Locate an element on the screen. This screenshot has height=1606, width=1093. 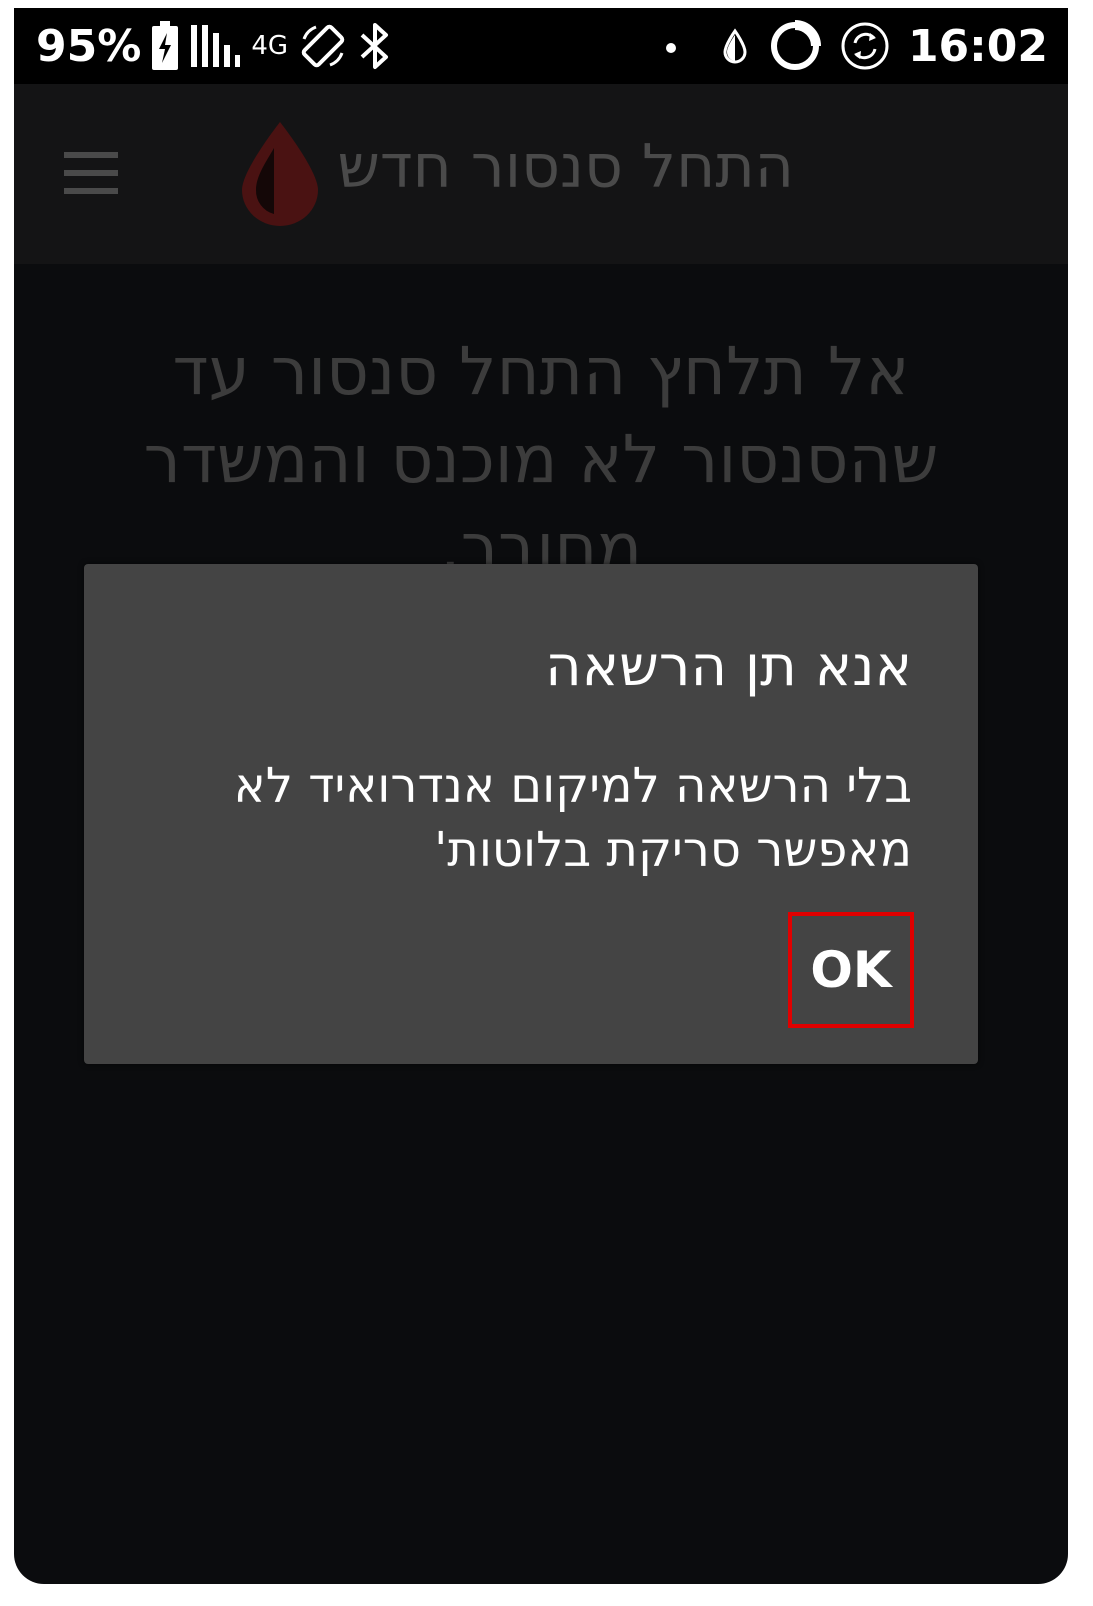
drop-icon is located at coordinates (735, 46).